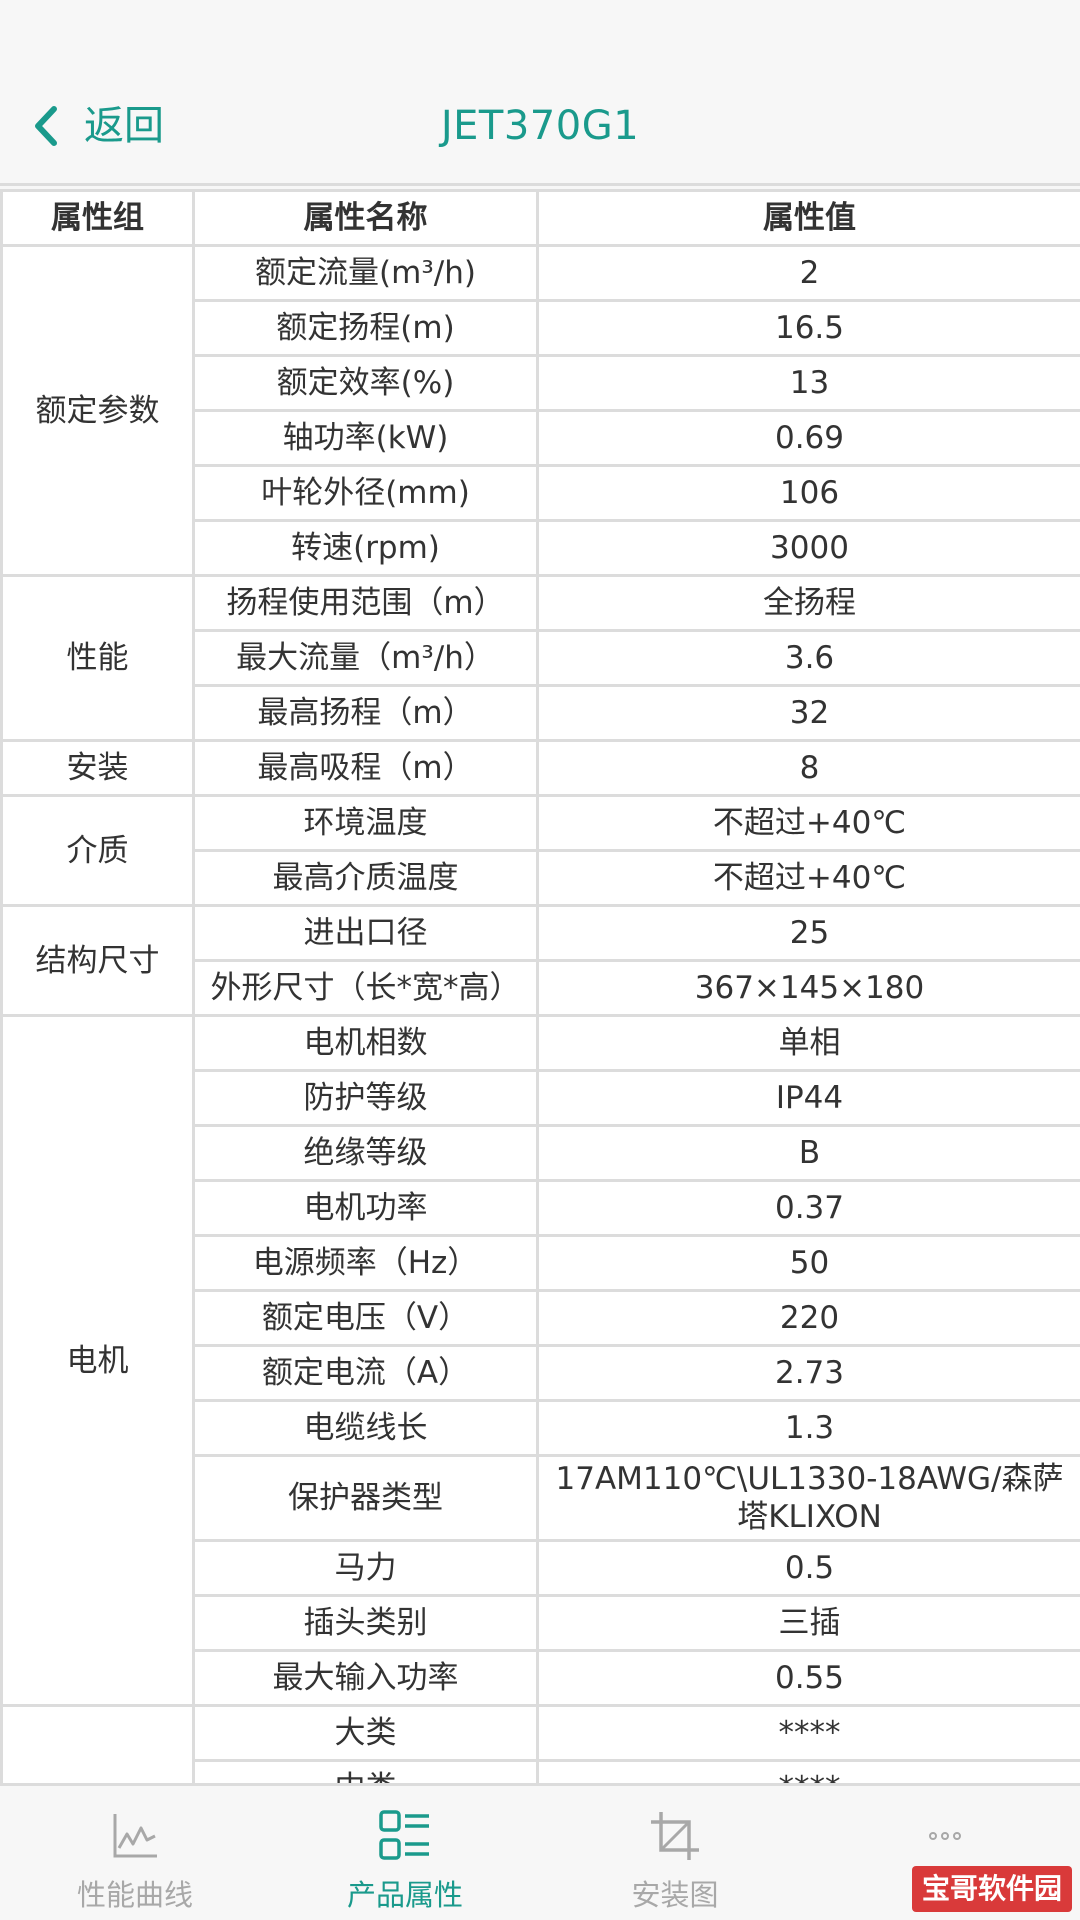  I want to click on watermark-logo: 宝哥软件园, so click(991, 1889).